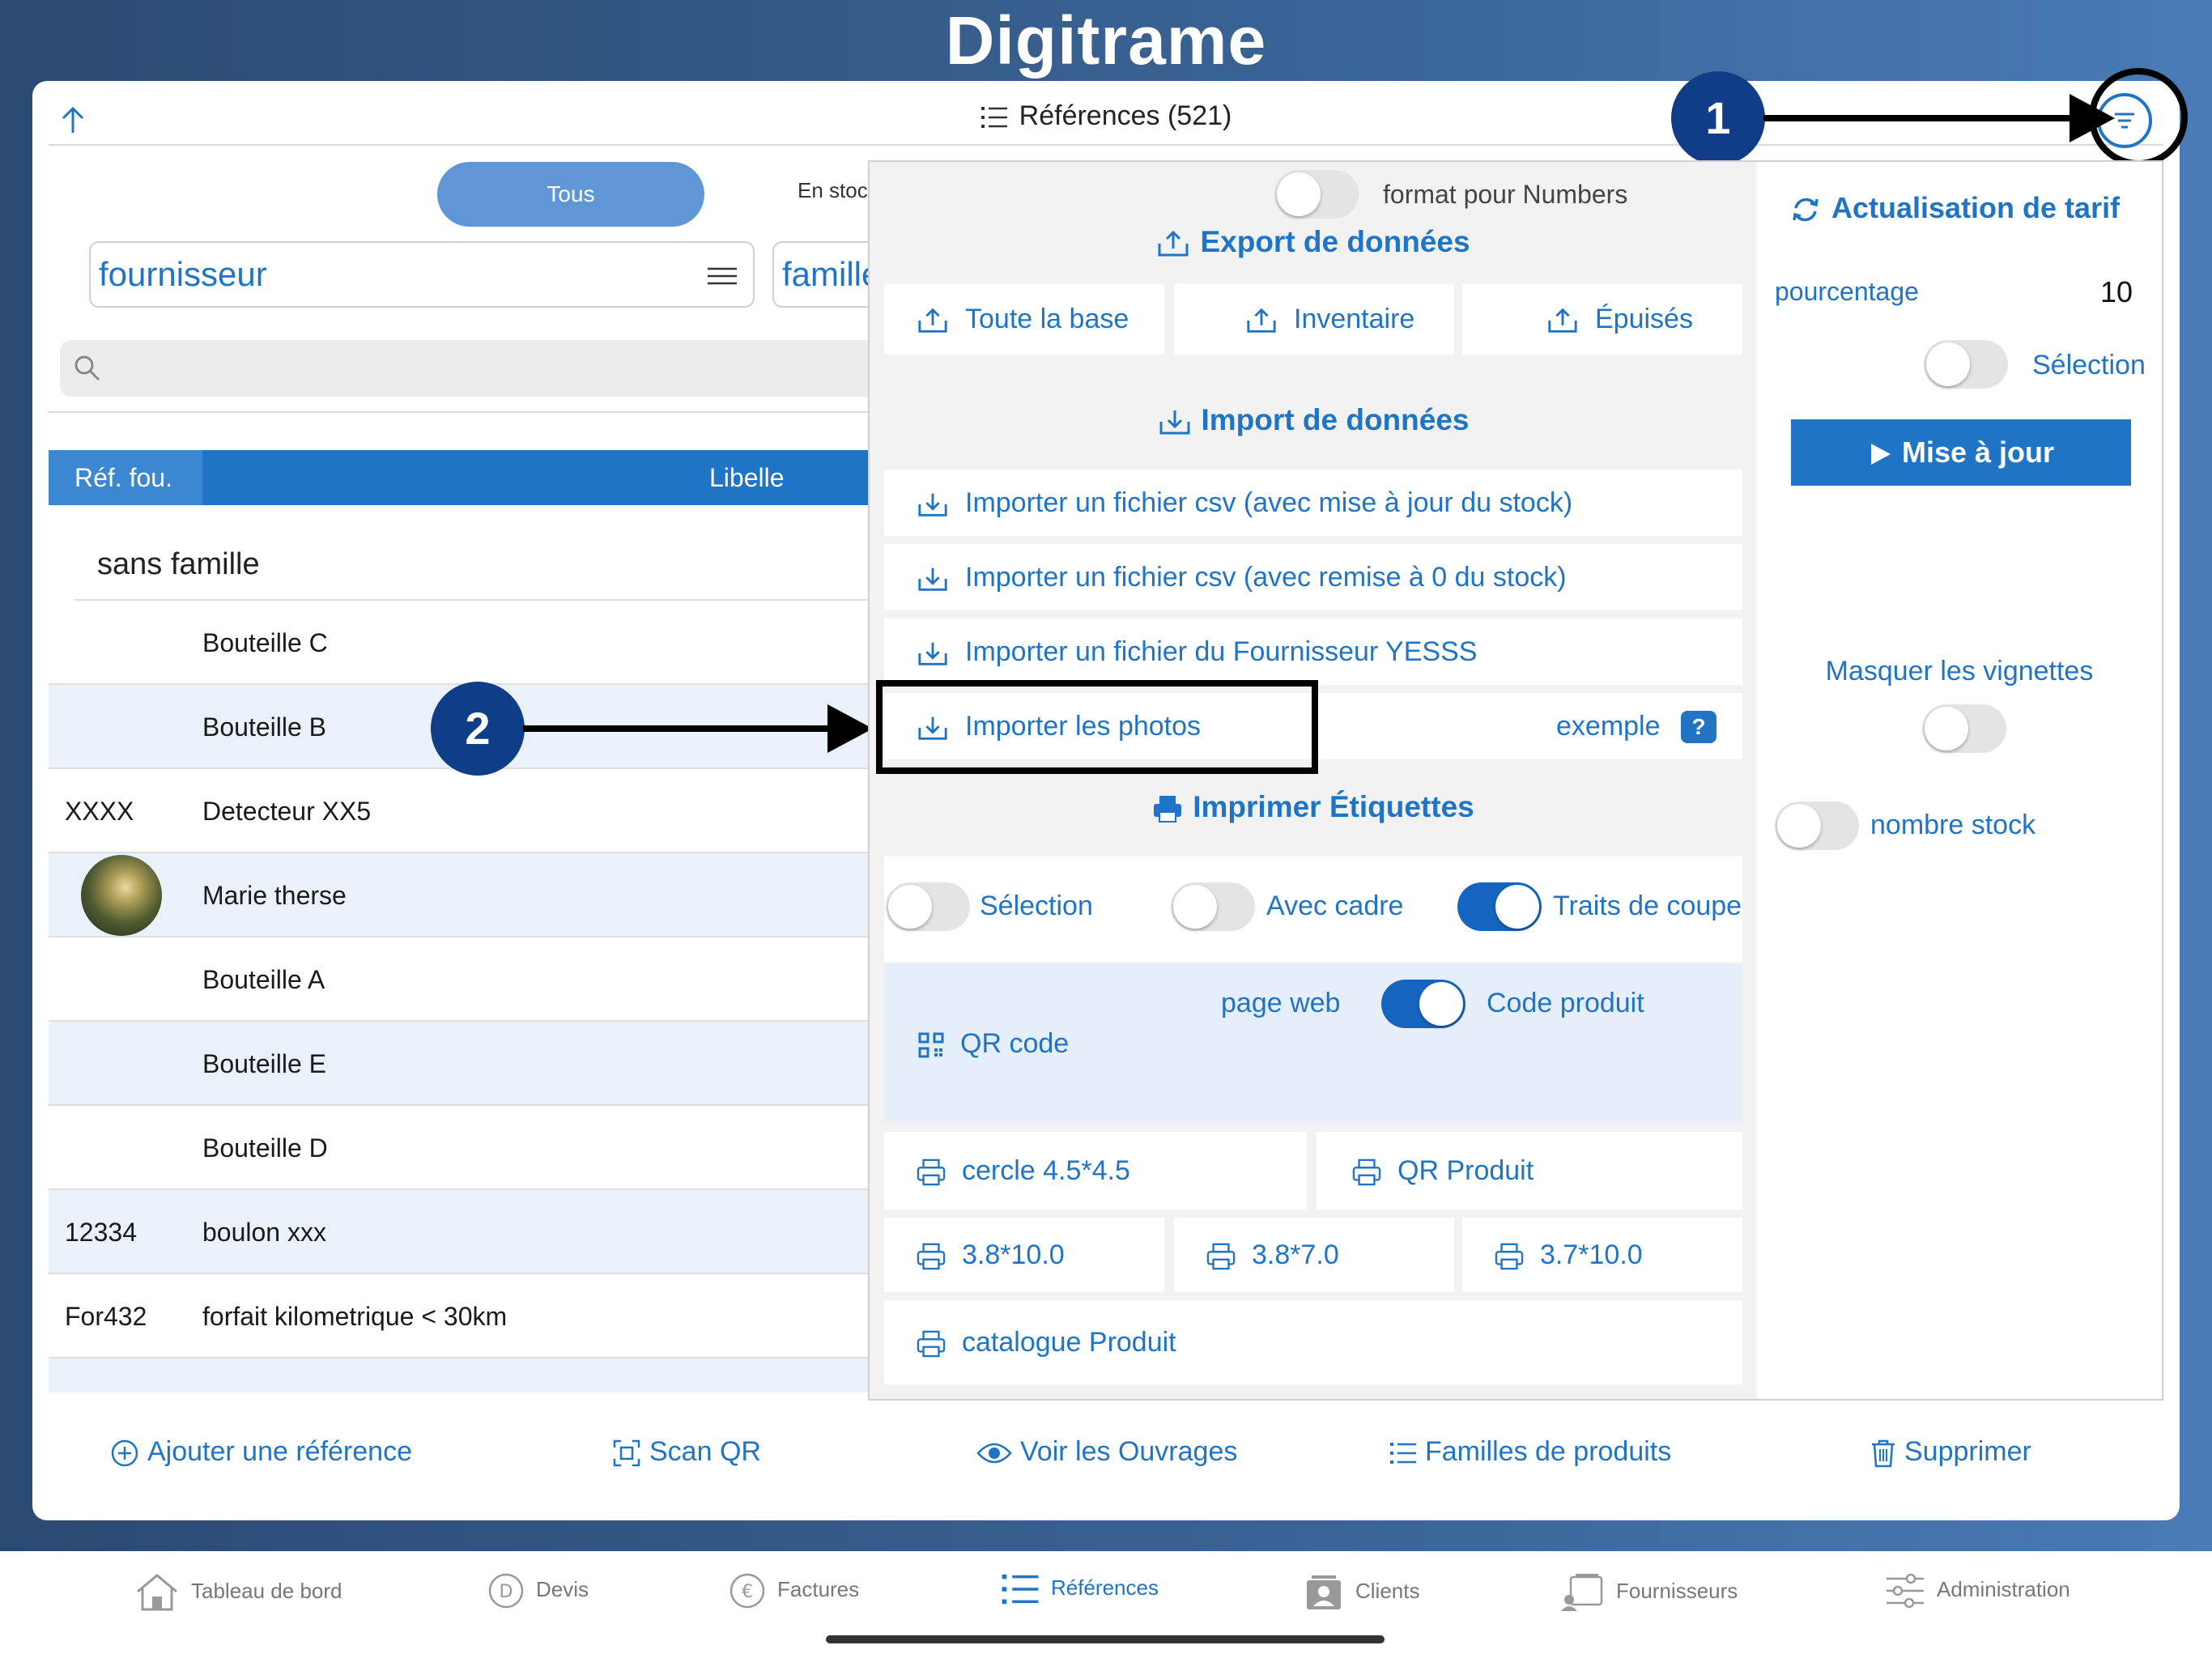 The image size is (2212, 1658). What do you see at coordinates (1314, 319) in the screenshot?
I see `export-inventory-button: Inventaire` at bounding box center [1314, 319].